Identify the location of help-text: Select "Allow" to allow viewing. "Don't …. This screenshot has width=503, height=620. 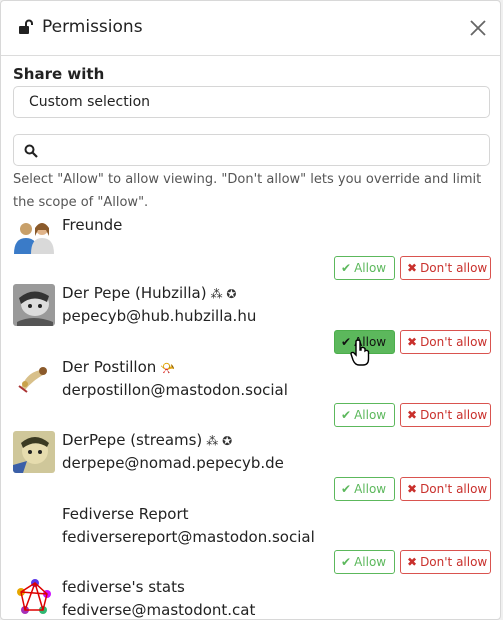
(247, 191).